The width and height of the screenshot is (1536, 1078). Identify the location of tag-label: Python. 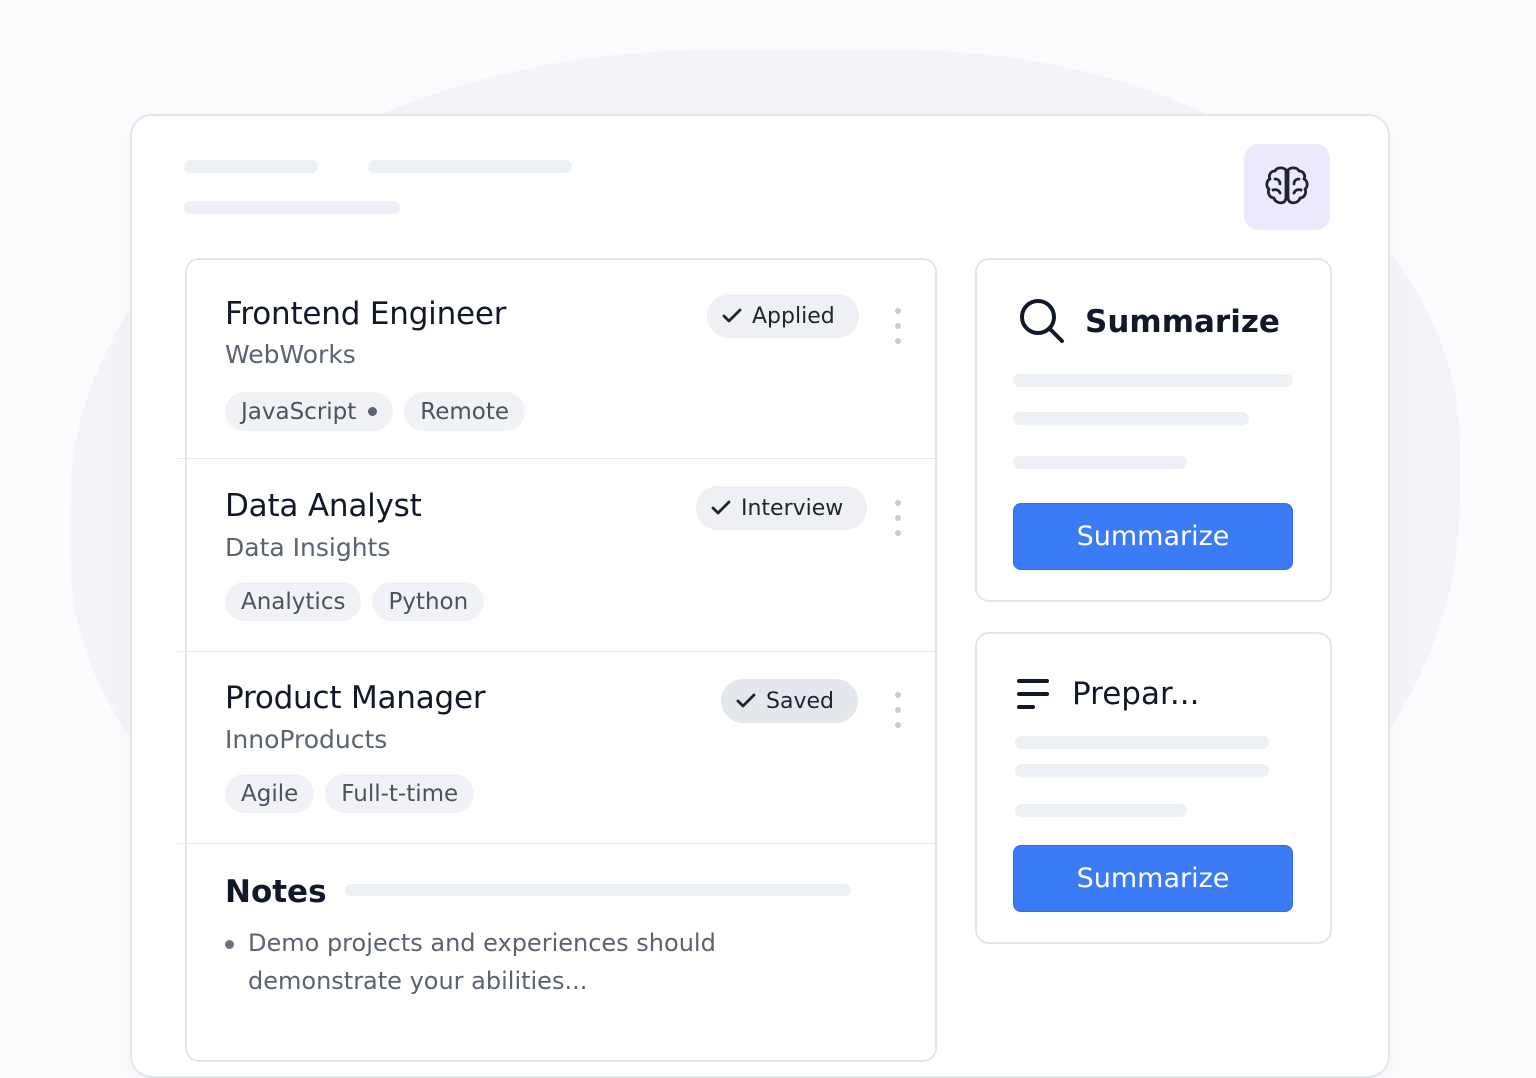
(428, 601).